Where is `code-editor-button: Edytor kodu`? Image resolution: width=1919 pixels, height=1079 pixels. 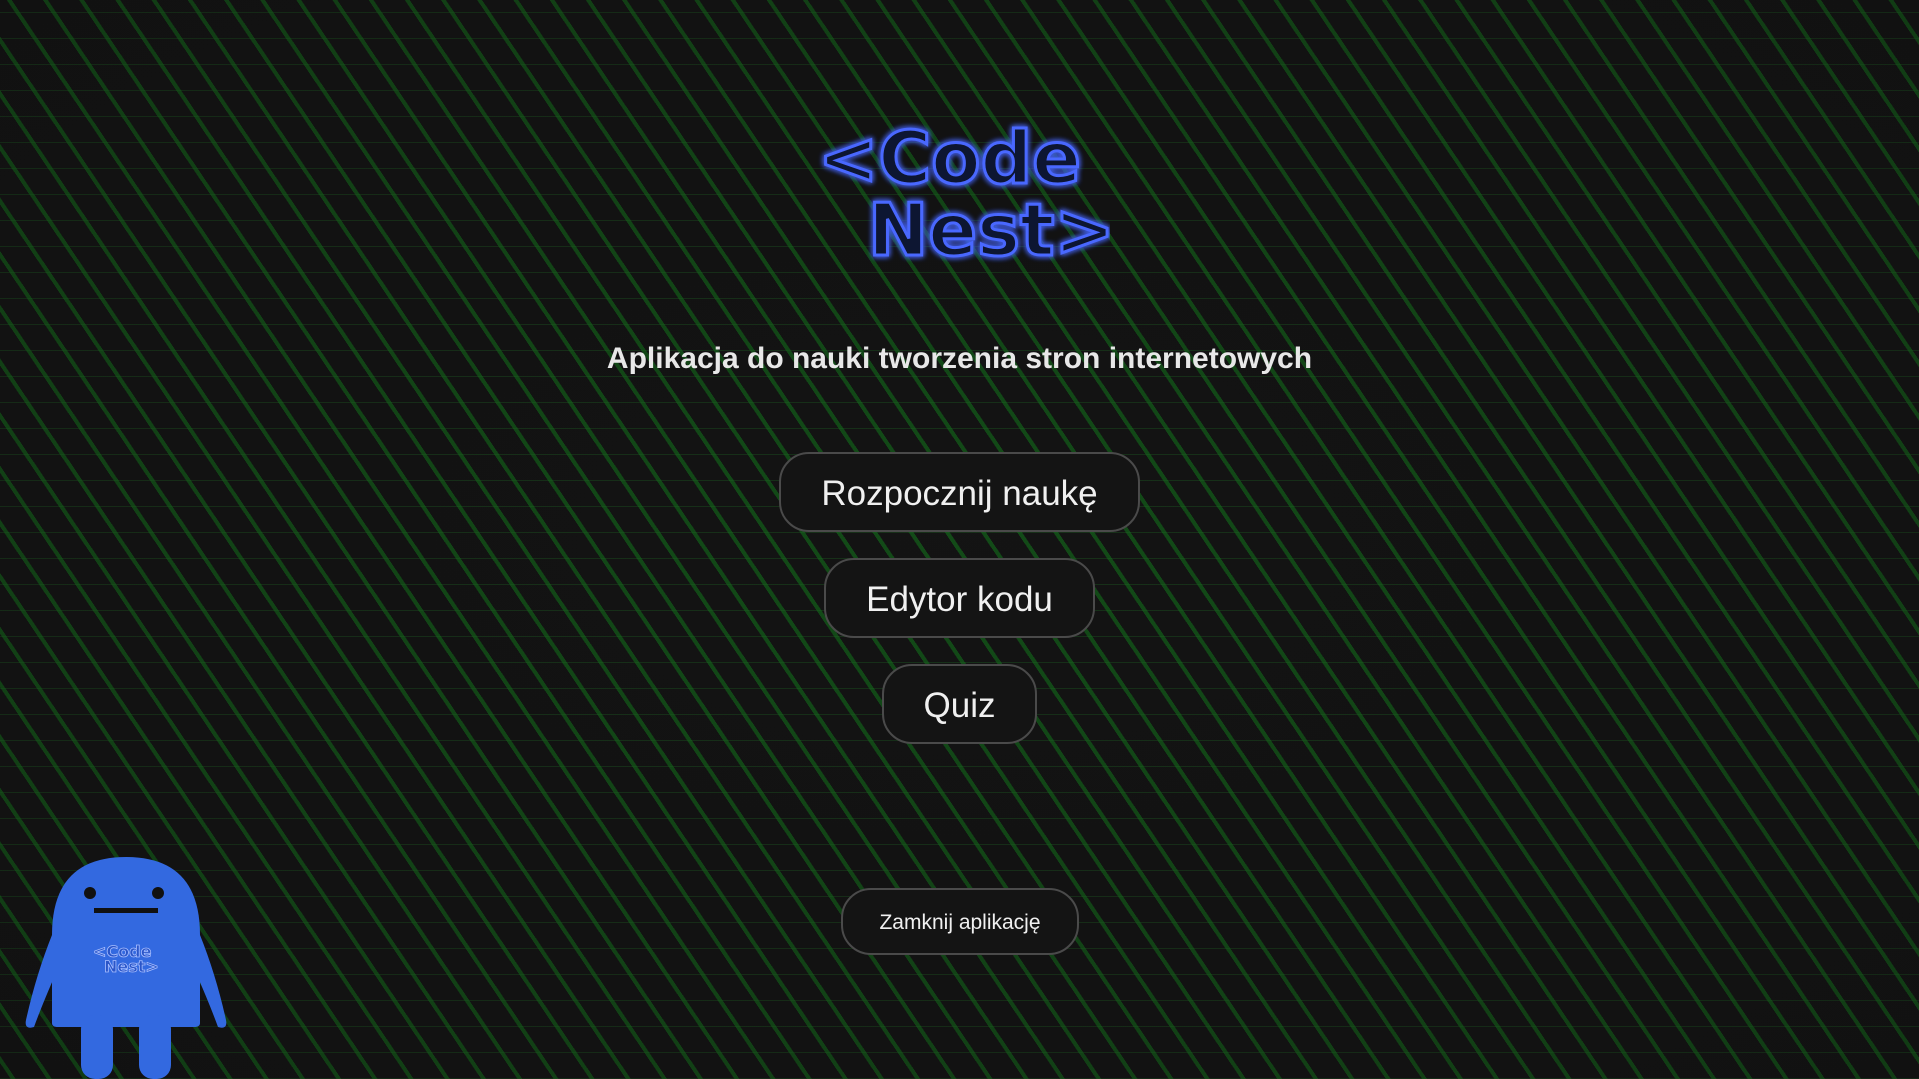
code-editor-button: Edytor kodu is located at coordinates (959, 598).